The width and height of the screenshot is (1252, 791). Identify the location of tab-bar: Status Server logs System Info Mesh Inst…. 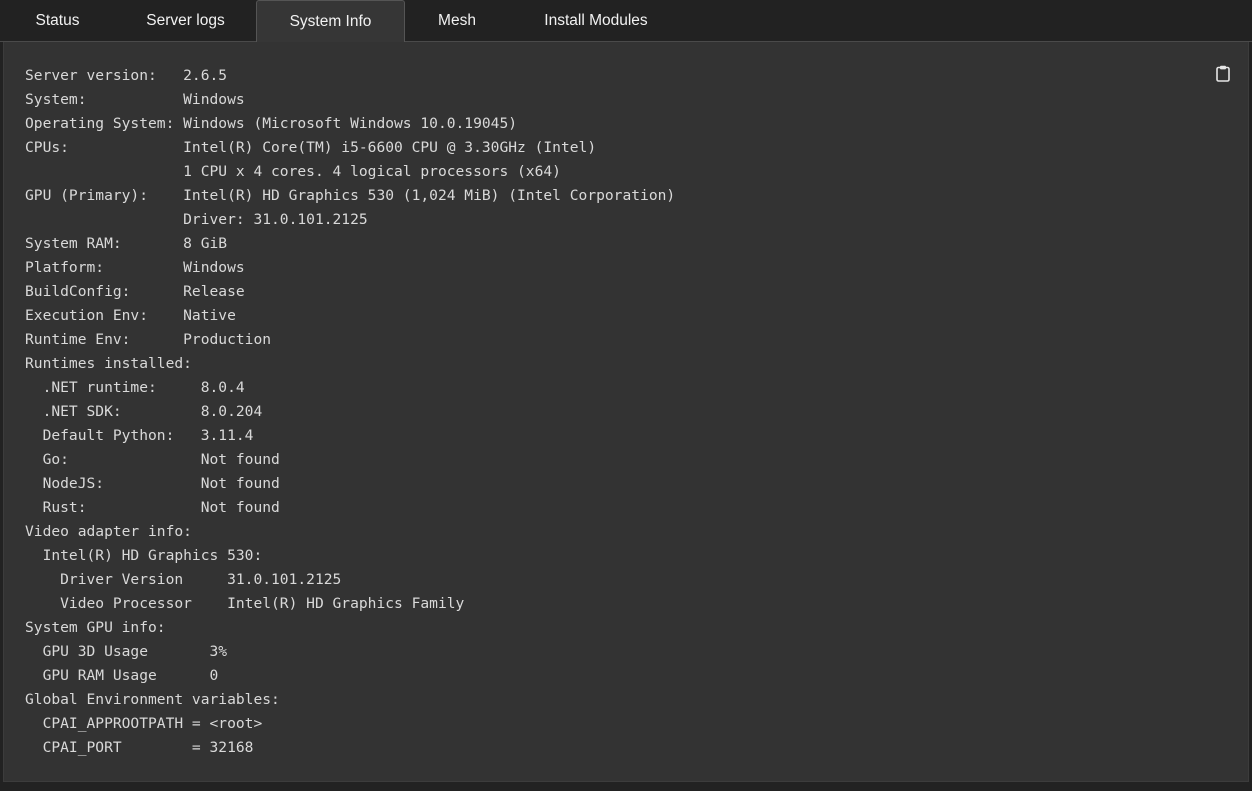
(626, 21).